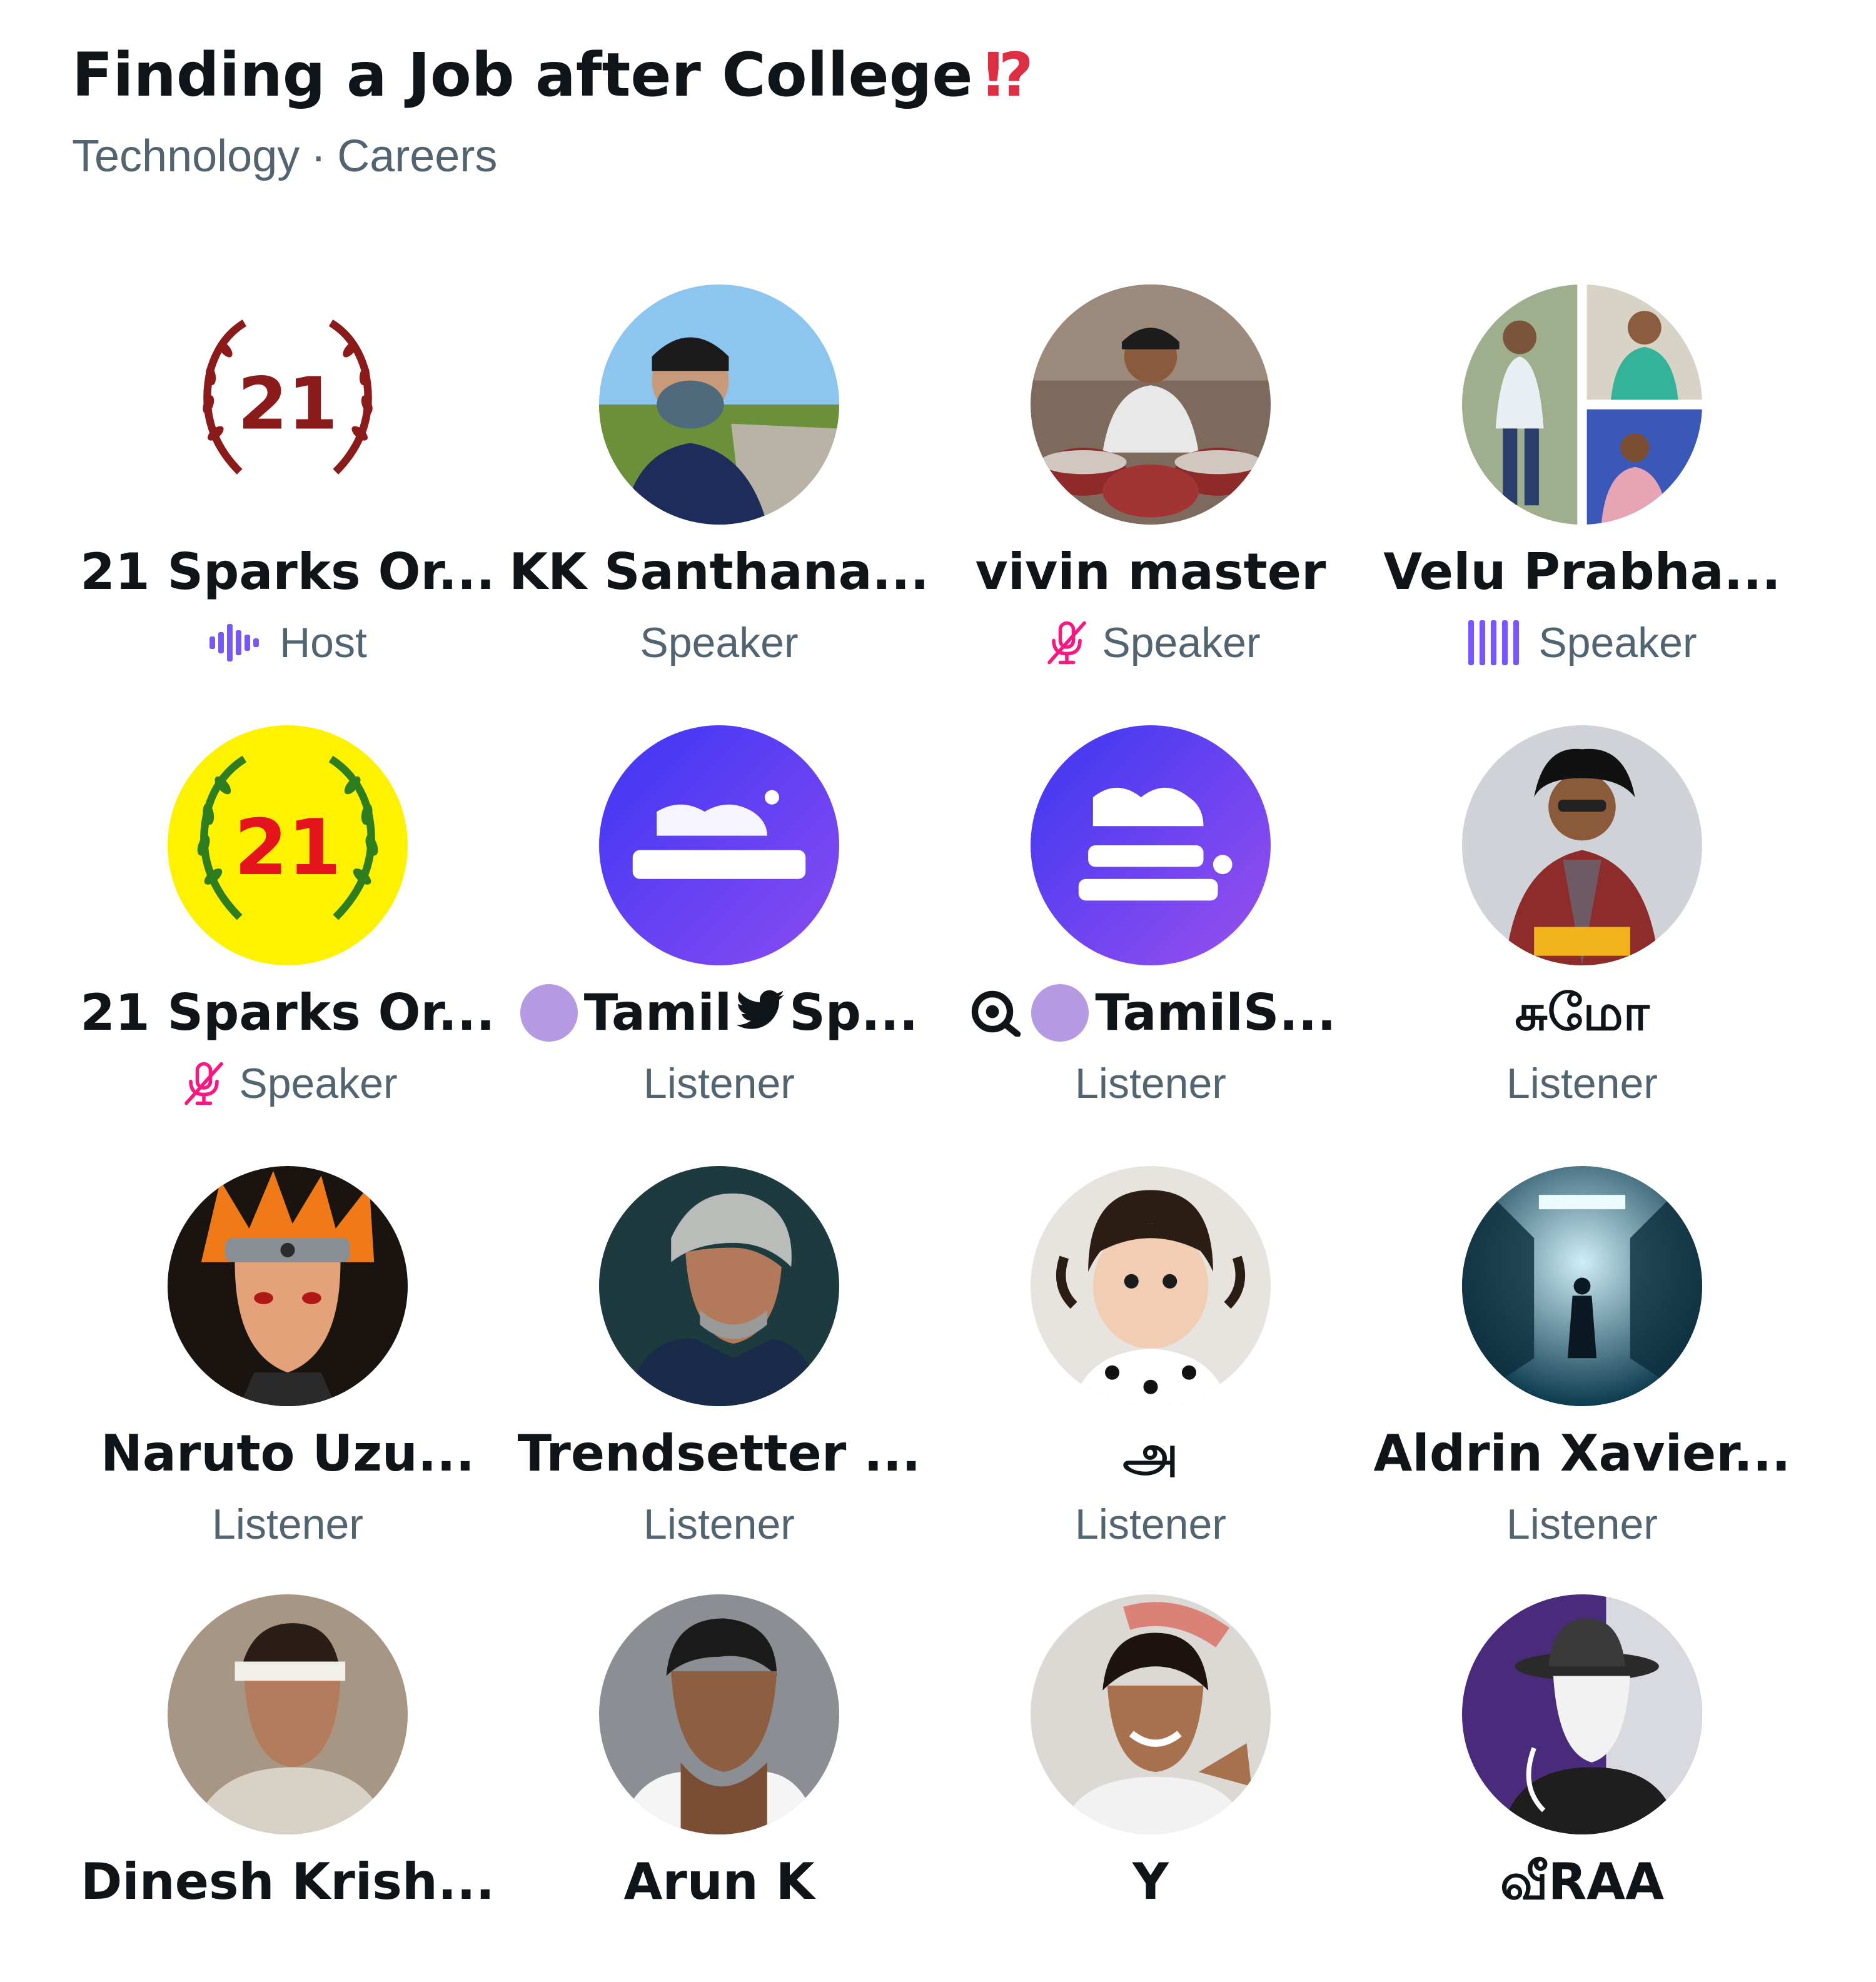 This screenshot has width=1876, height=1982. I want to click on participant-tile: Arun K, so click(719, 1788).